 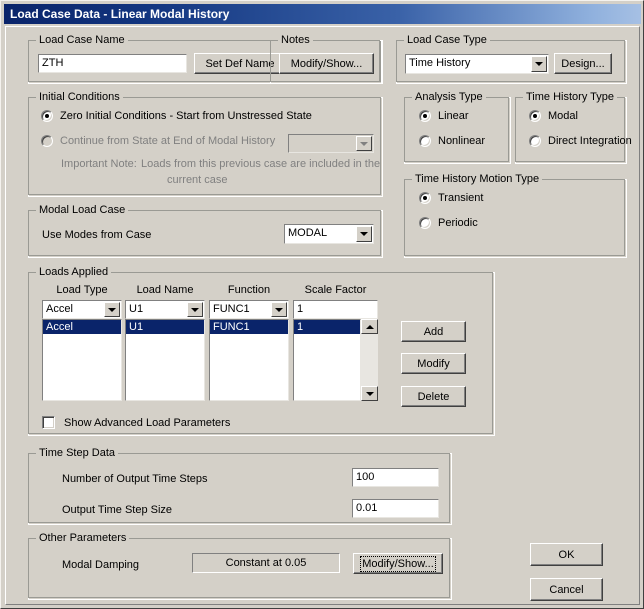 I want to click on function-combo: FUNC1, so click(x=249, y=309).